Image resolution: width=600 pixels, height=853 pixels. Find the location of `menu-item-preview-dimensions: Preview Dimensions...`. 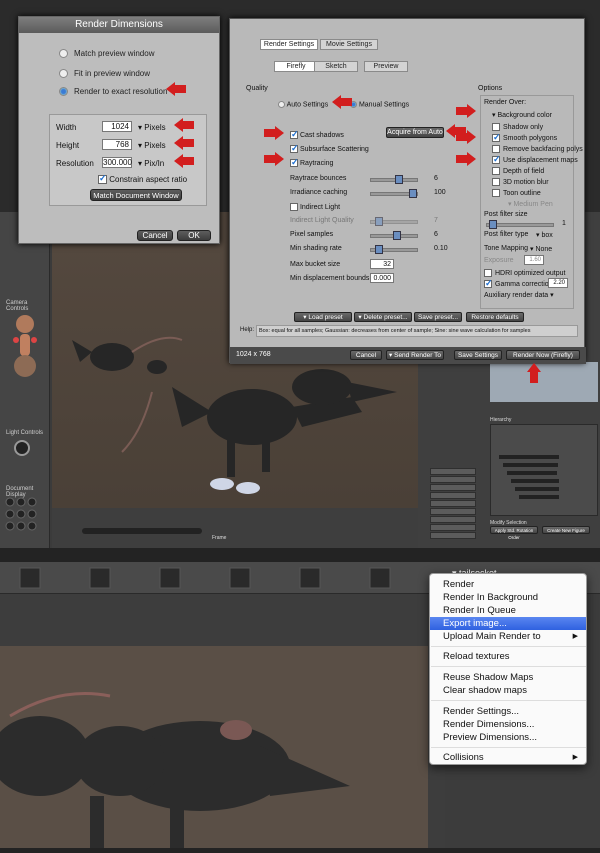

menu-item-preview-dimensions: Preview Dimensions... is located at coordinates (508, 737).